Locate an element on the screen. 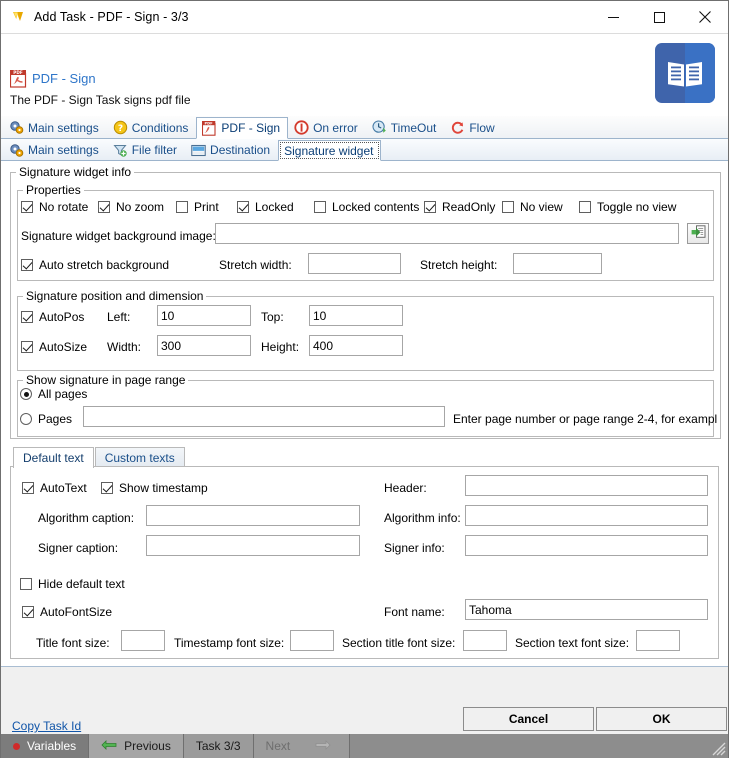 The width and height of the screenshot is (729, 759). copy-task-id-link: Copy Task Id is located at coordinates (46, 726).